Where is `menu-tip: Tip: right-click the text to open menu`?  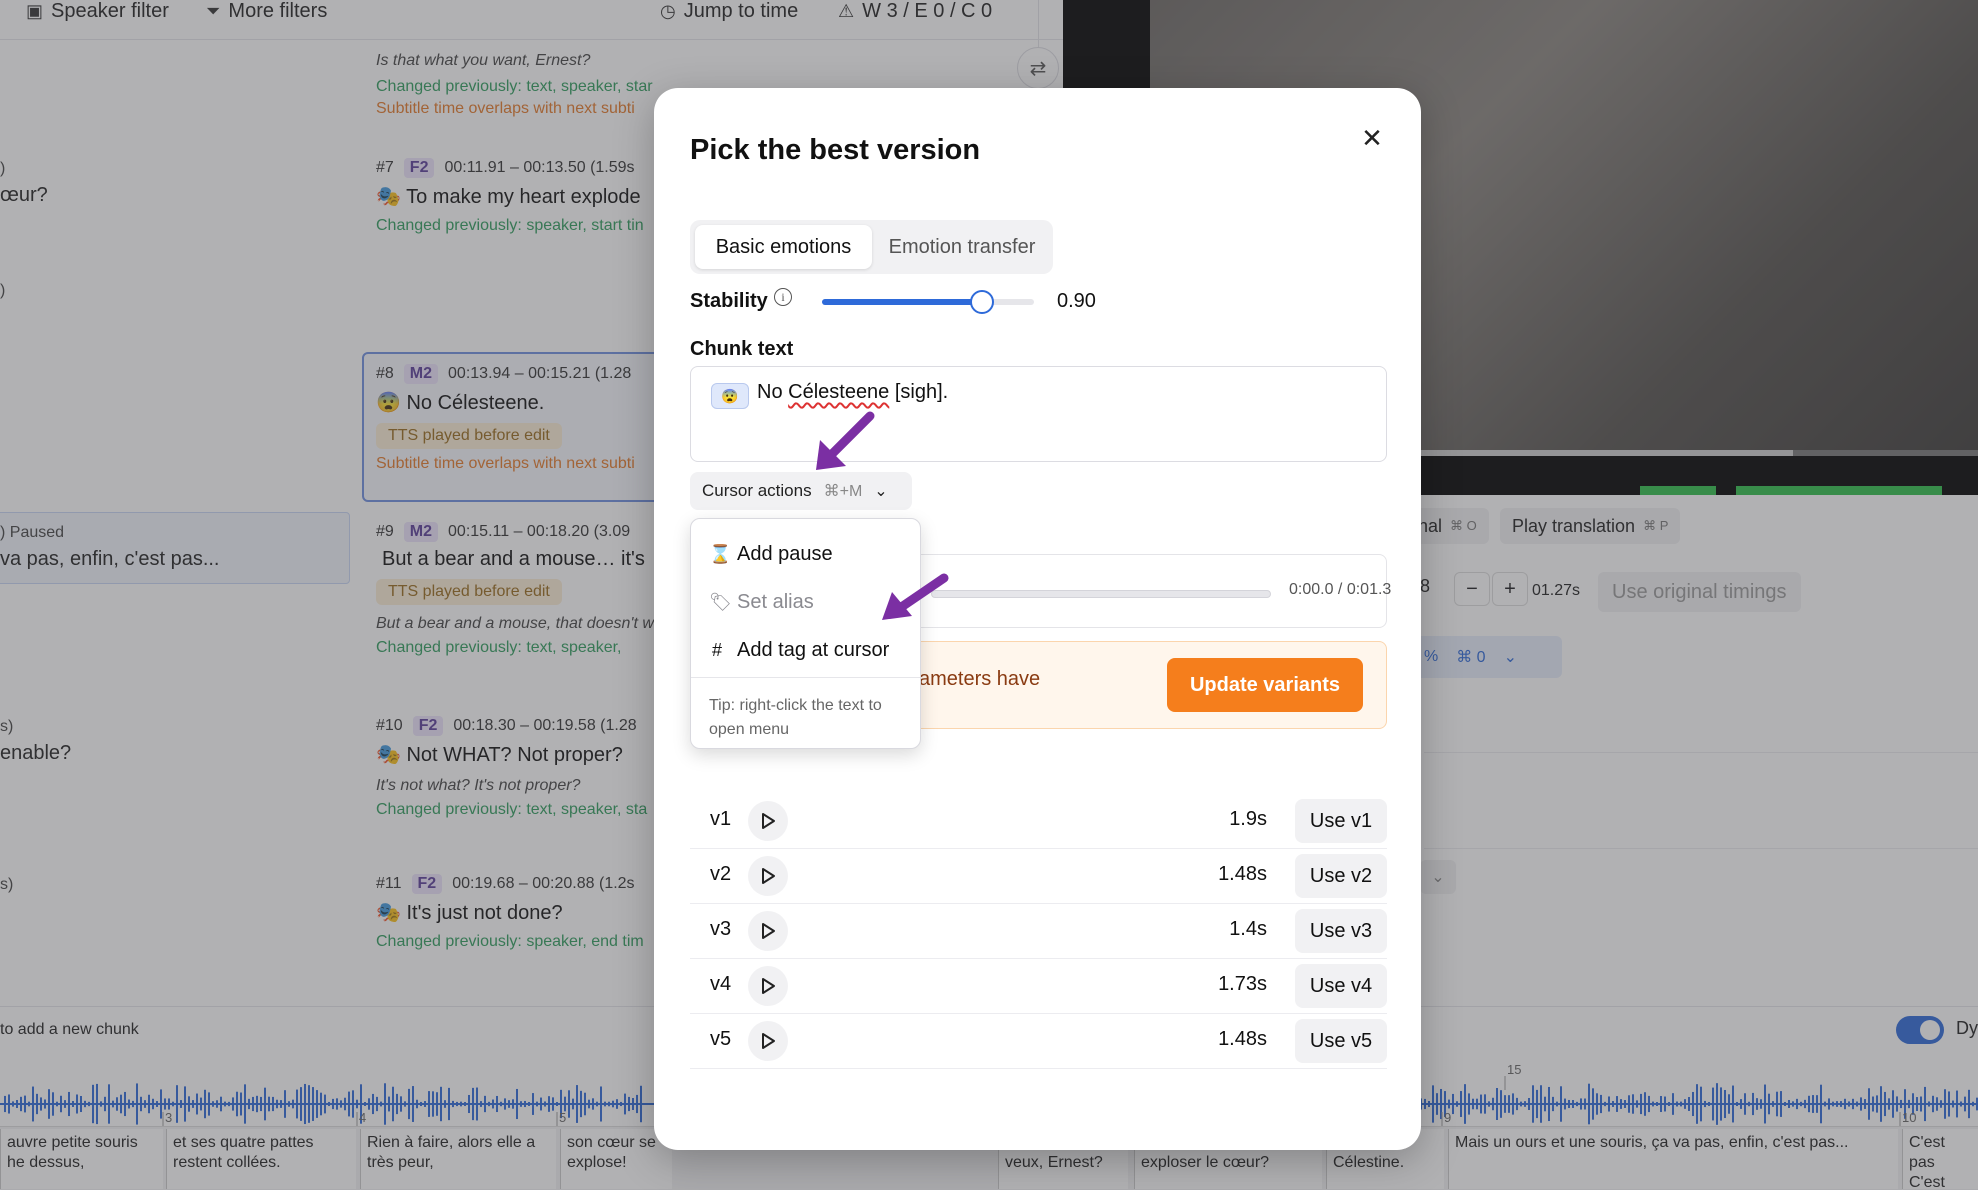
menu-tip: Tip: right-click the text to open menu is located at coordinates (805, 709).